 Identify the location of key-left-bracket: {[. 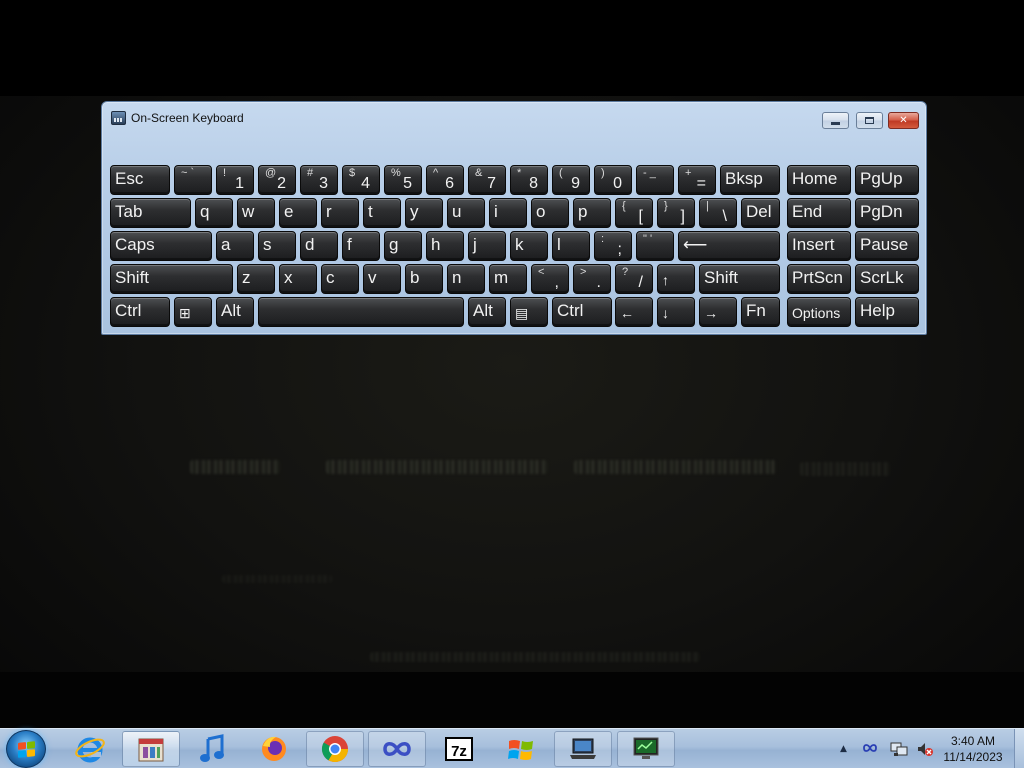
(634, 213).